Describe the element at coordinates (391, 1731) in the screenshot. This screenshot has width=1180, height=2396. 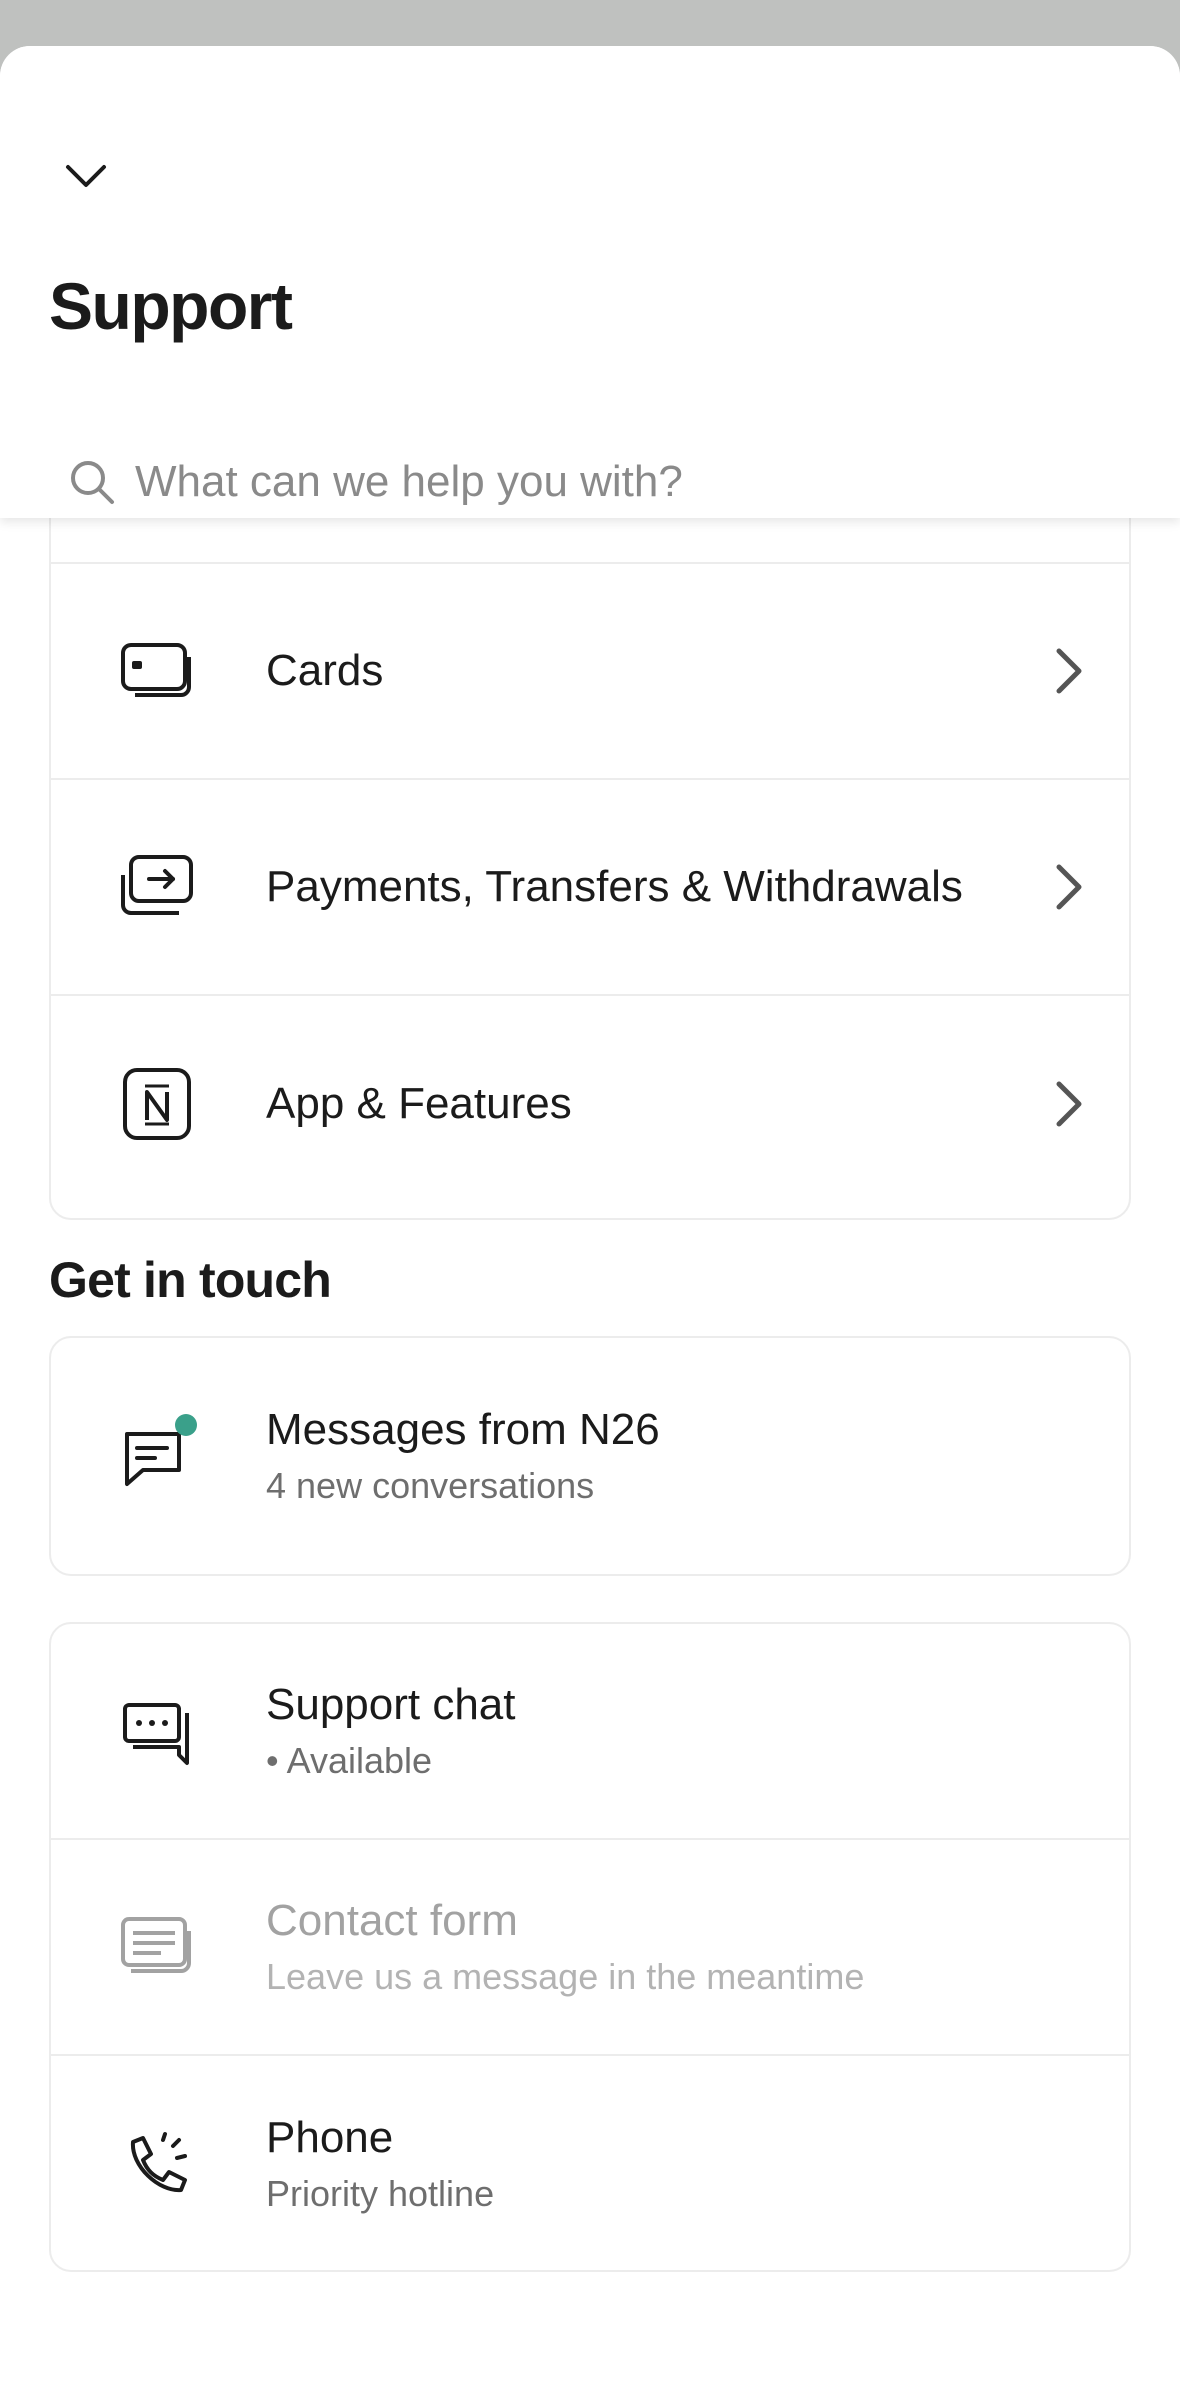
I see `support-chat-text: Support chat • Available` at that location.